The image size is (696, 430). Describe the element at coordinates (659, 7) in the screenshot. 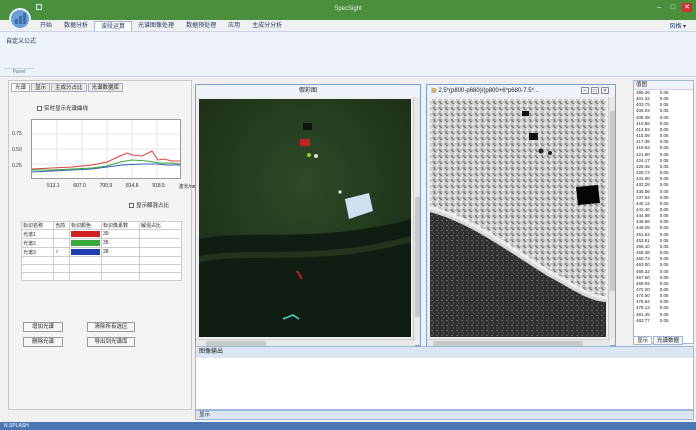

I see `minimize-button: –` at that location.